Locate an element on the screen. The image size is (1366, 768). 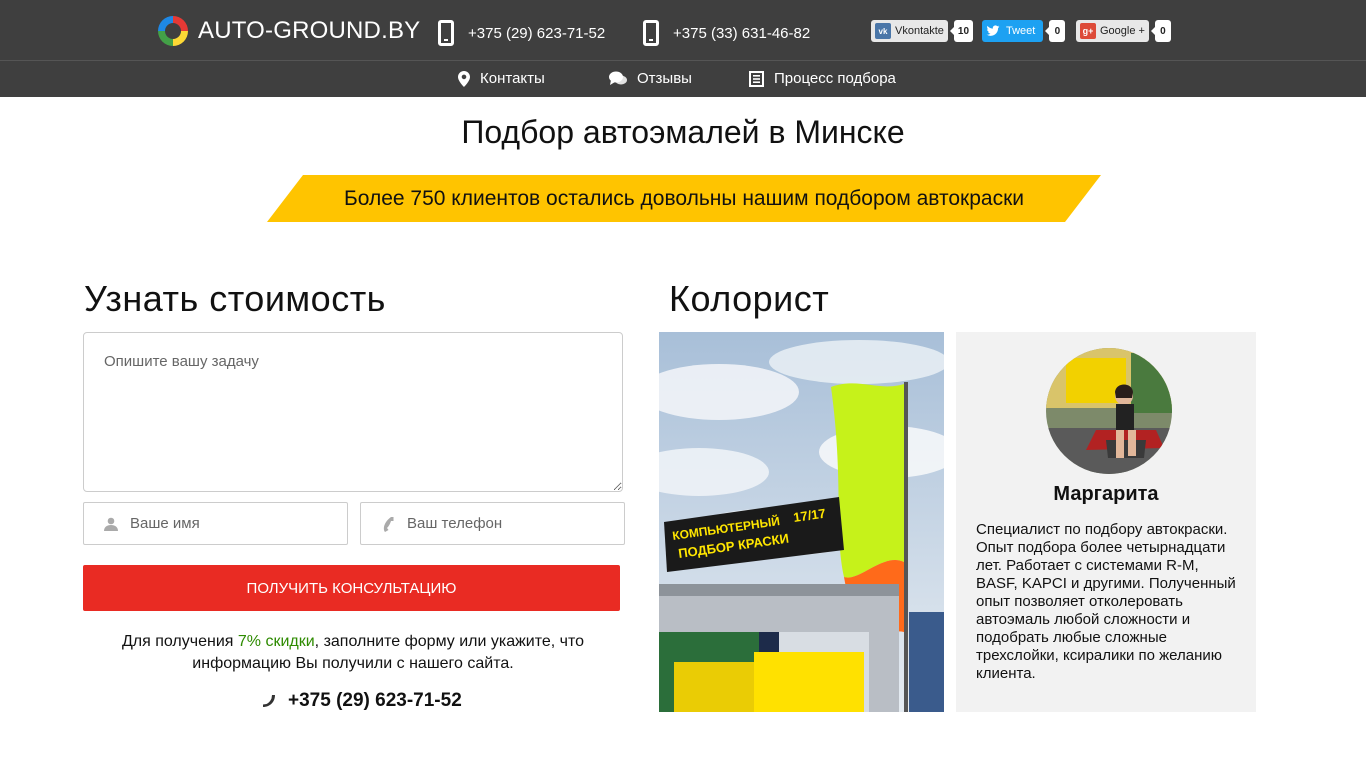
nav-item-reviews: Отзывы is located at coordinates (650, 78).